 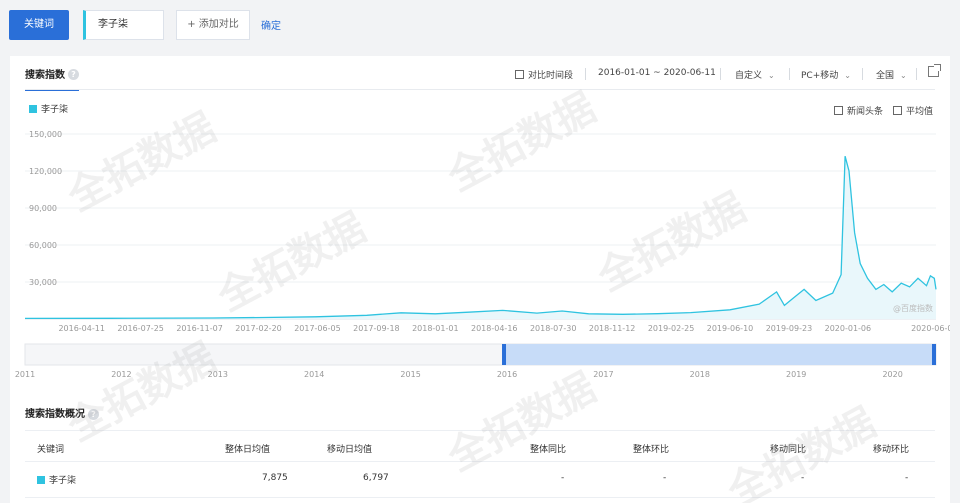 What do you see at coordinates (480, 480) in the screenshot?
I see `table-row: 李子柒 7,875 6,797 - - - -` at bounding box center [480, 480].